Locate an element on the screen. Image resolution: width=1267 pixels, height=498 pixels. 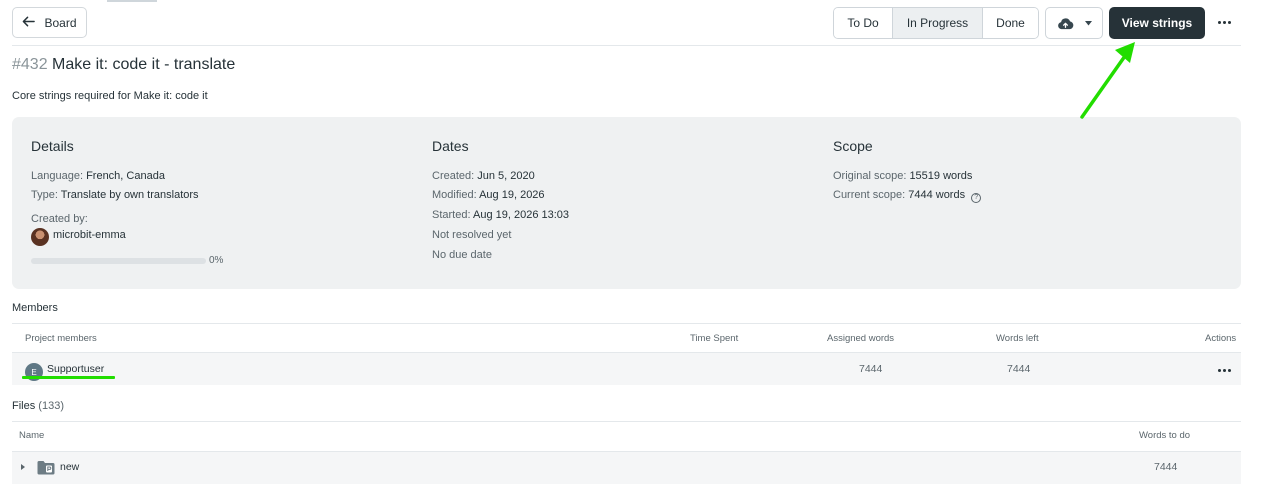
type-value: Translate by own translators is located at coordinates (129, 195).